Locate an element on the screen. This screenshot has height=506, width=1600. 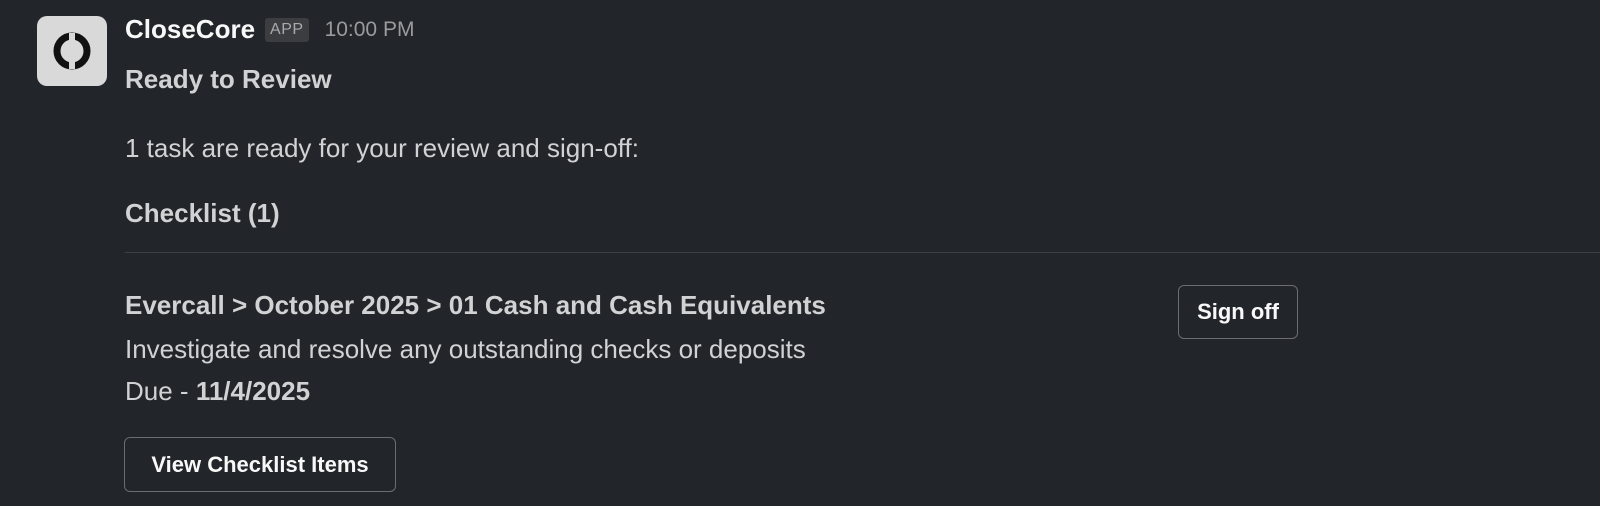
app-badge: APP is located at coordinates (287, 29).